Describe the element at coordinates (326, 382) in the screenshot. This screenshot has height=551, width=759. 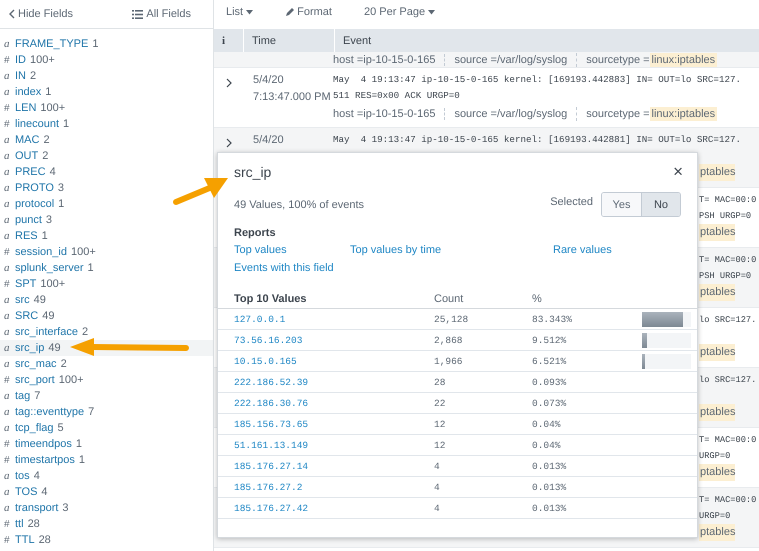
I see `value-link: 222.186.52.39` at that location.